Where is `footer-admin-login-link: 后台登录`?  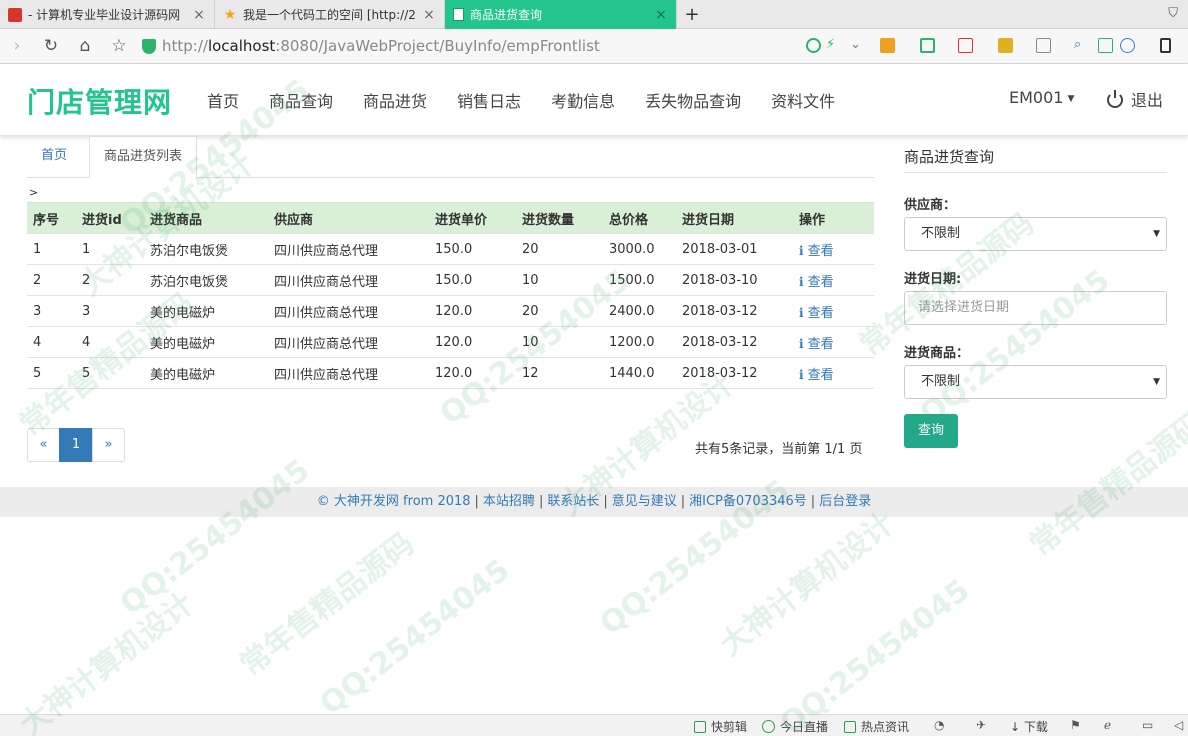
footer-admin-login-link: 后台登录 is located at coordinates (845, 501).